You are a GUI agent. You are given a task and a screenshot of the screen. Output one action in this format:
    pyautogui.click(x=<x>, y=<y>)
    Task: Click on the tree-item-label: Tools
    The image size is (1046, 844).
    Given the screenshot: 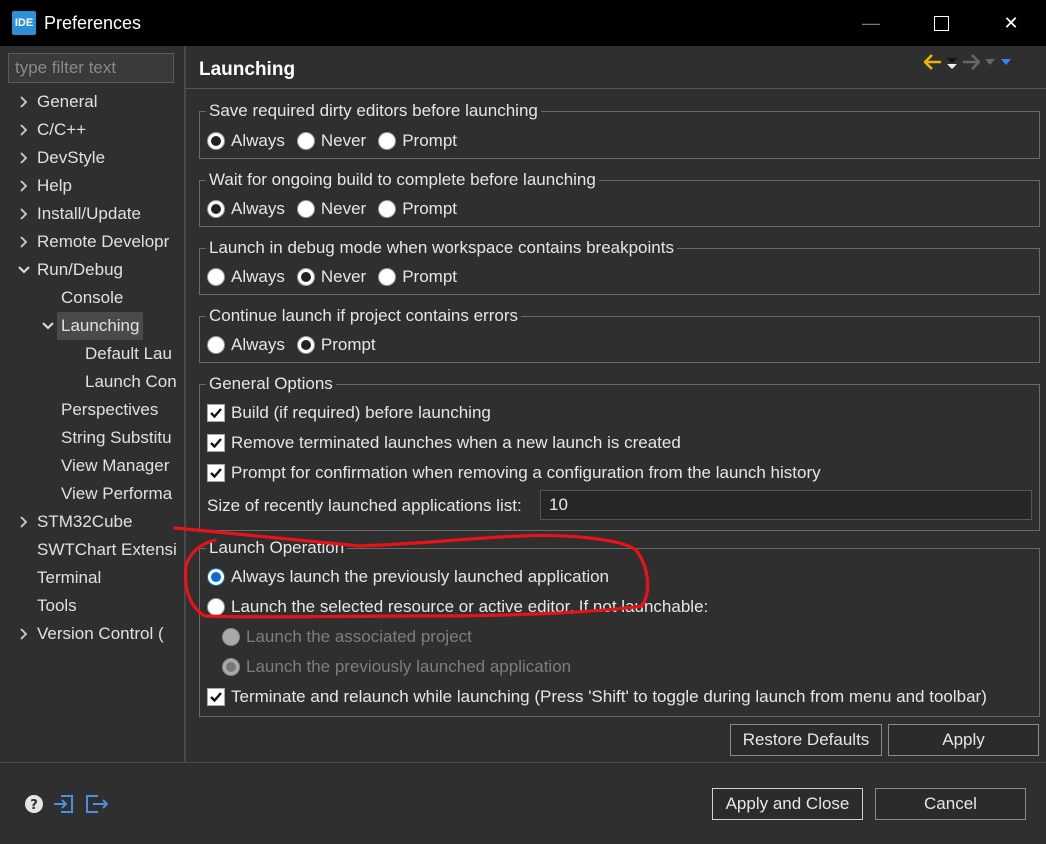 What is the action you would take?
    pyautogui.click(x=57, y=606)
    